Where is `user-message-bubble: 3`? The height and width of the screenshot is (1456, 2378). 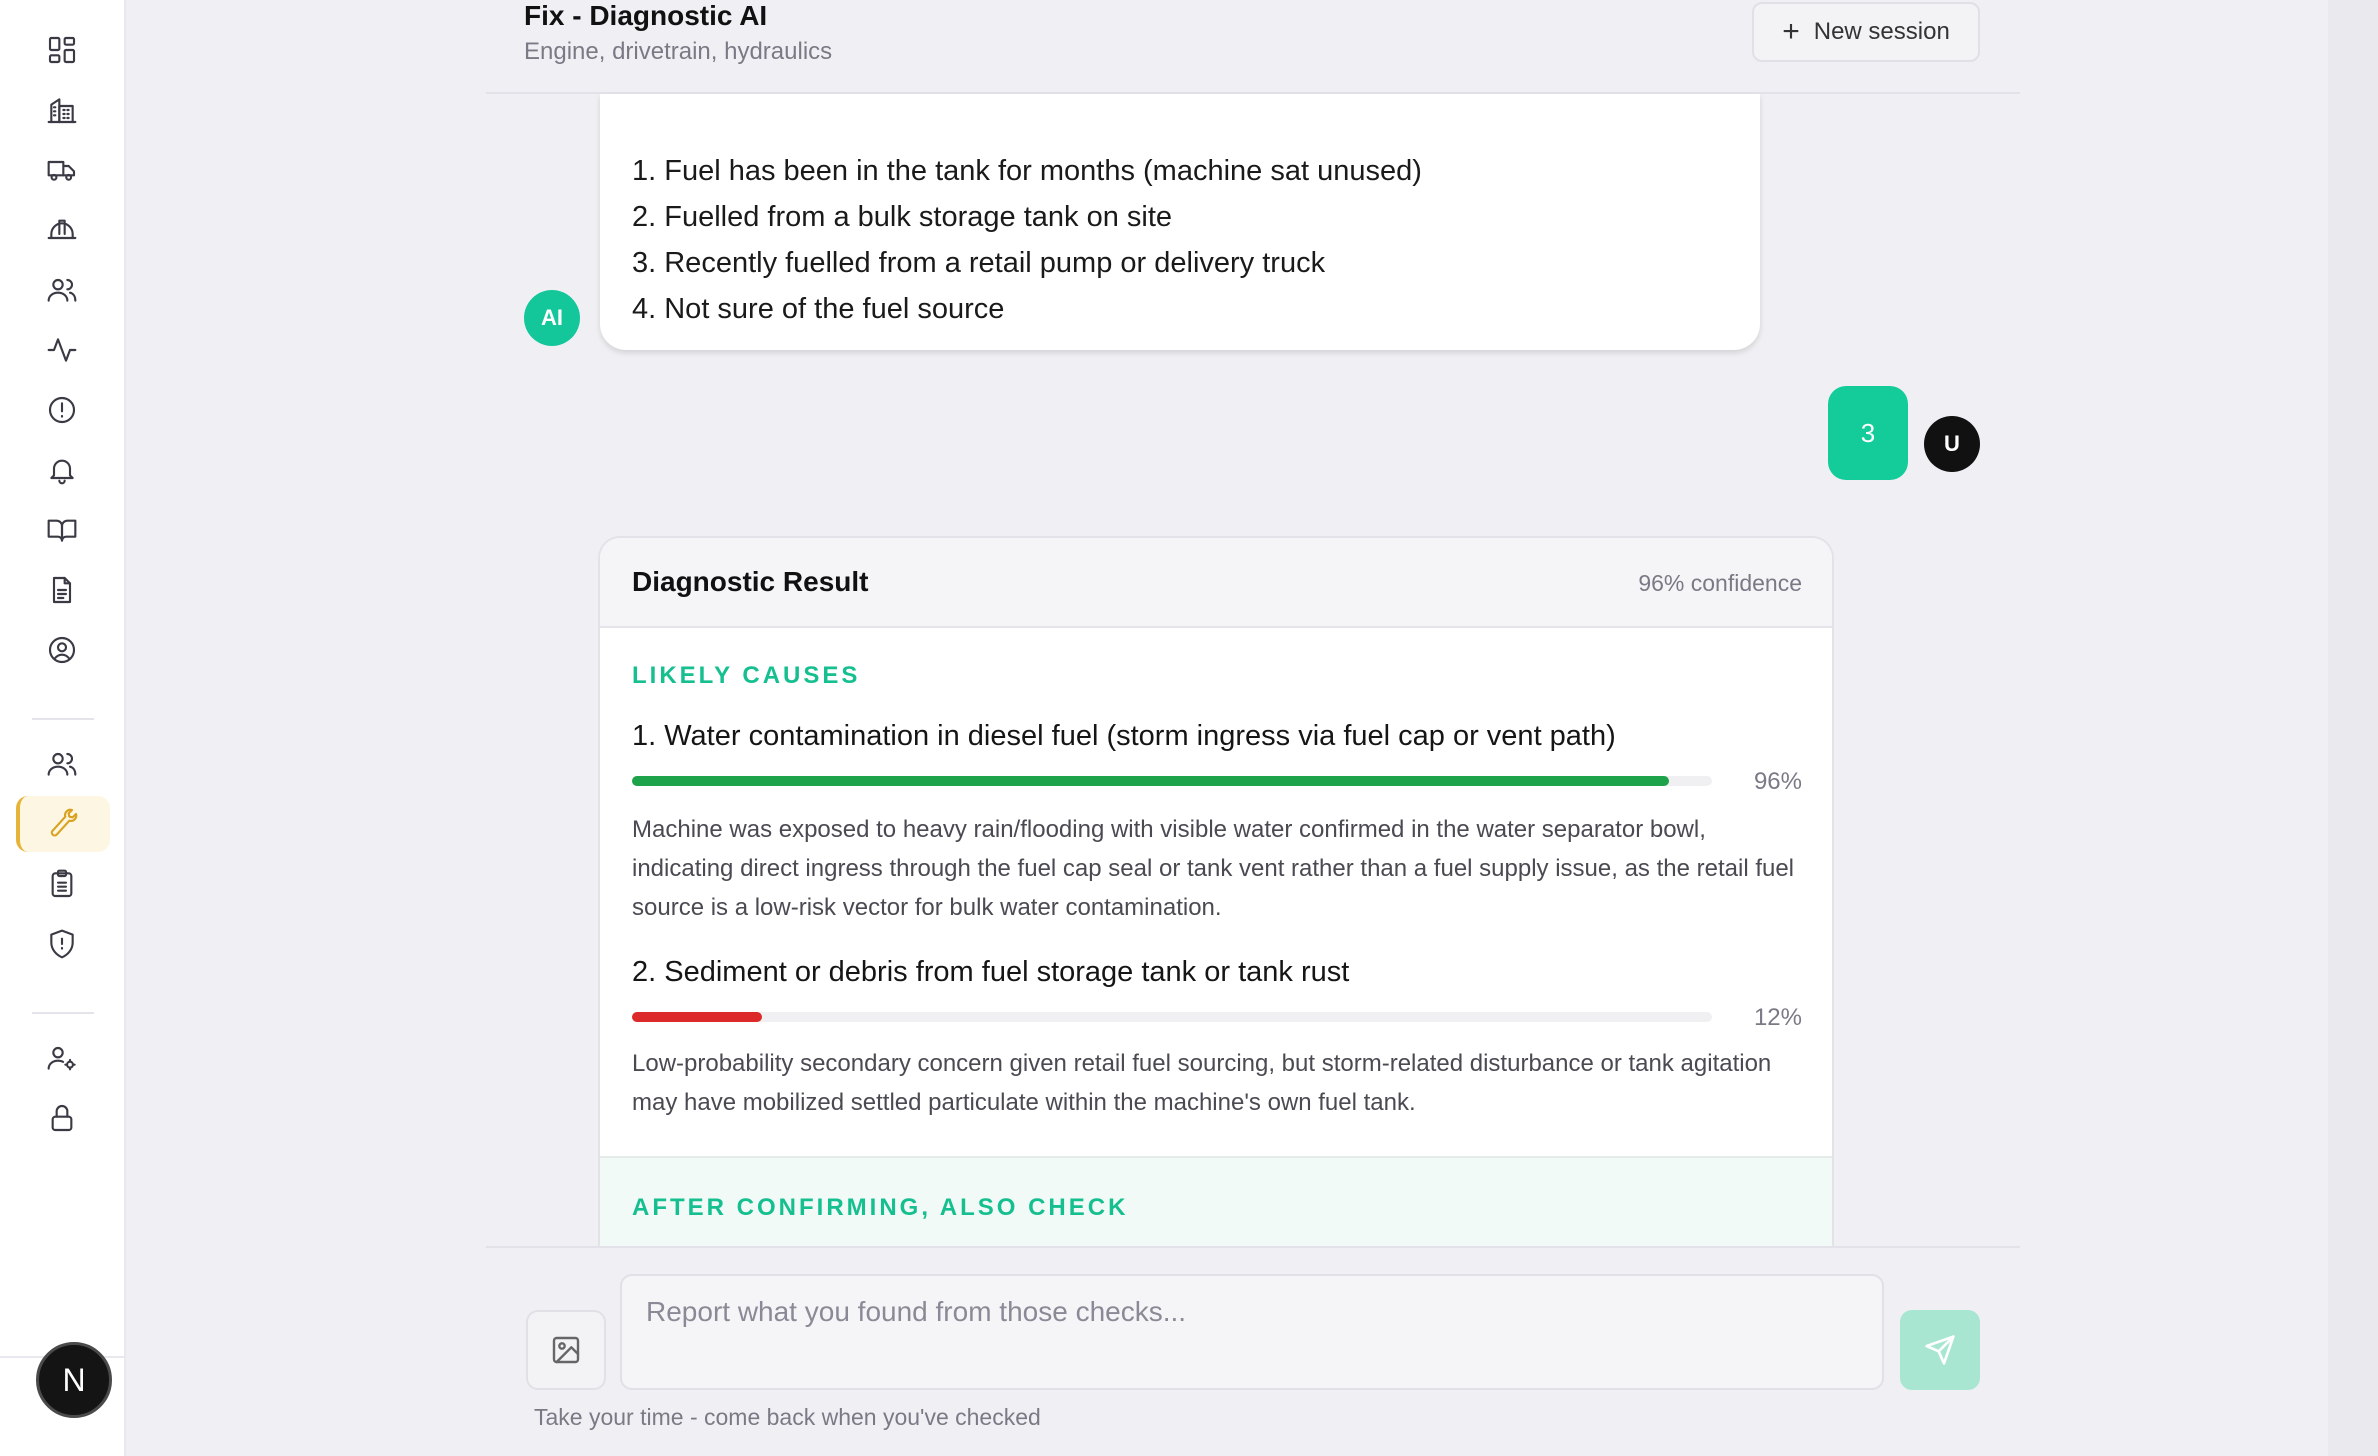 user-message-bubble: 3 is located at coordinates (1868, 433).